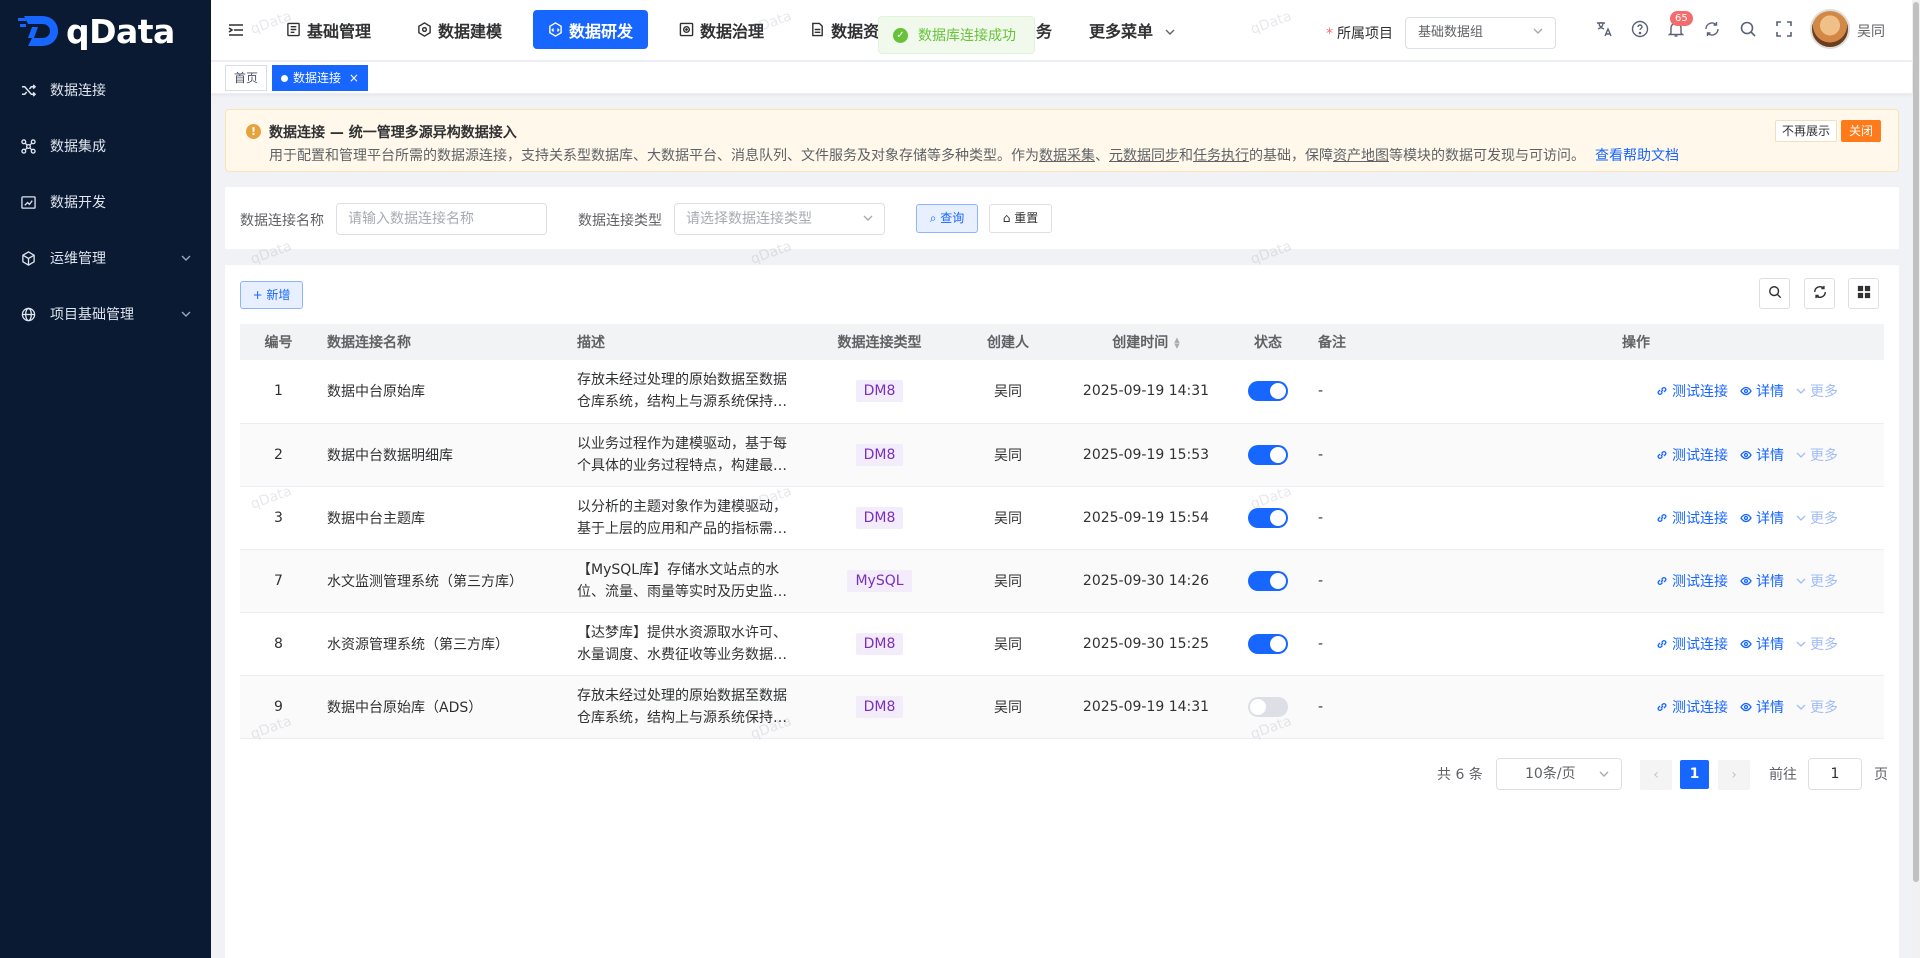 The height and width of the screenshot is (958, 1920). I want to click on sidebar-item-project-basics: 项目基础管理, so click(105, 314).